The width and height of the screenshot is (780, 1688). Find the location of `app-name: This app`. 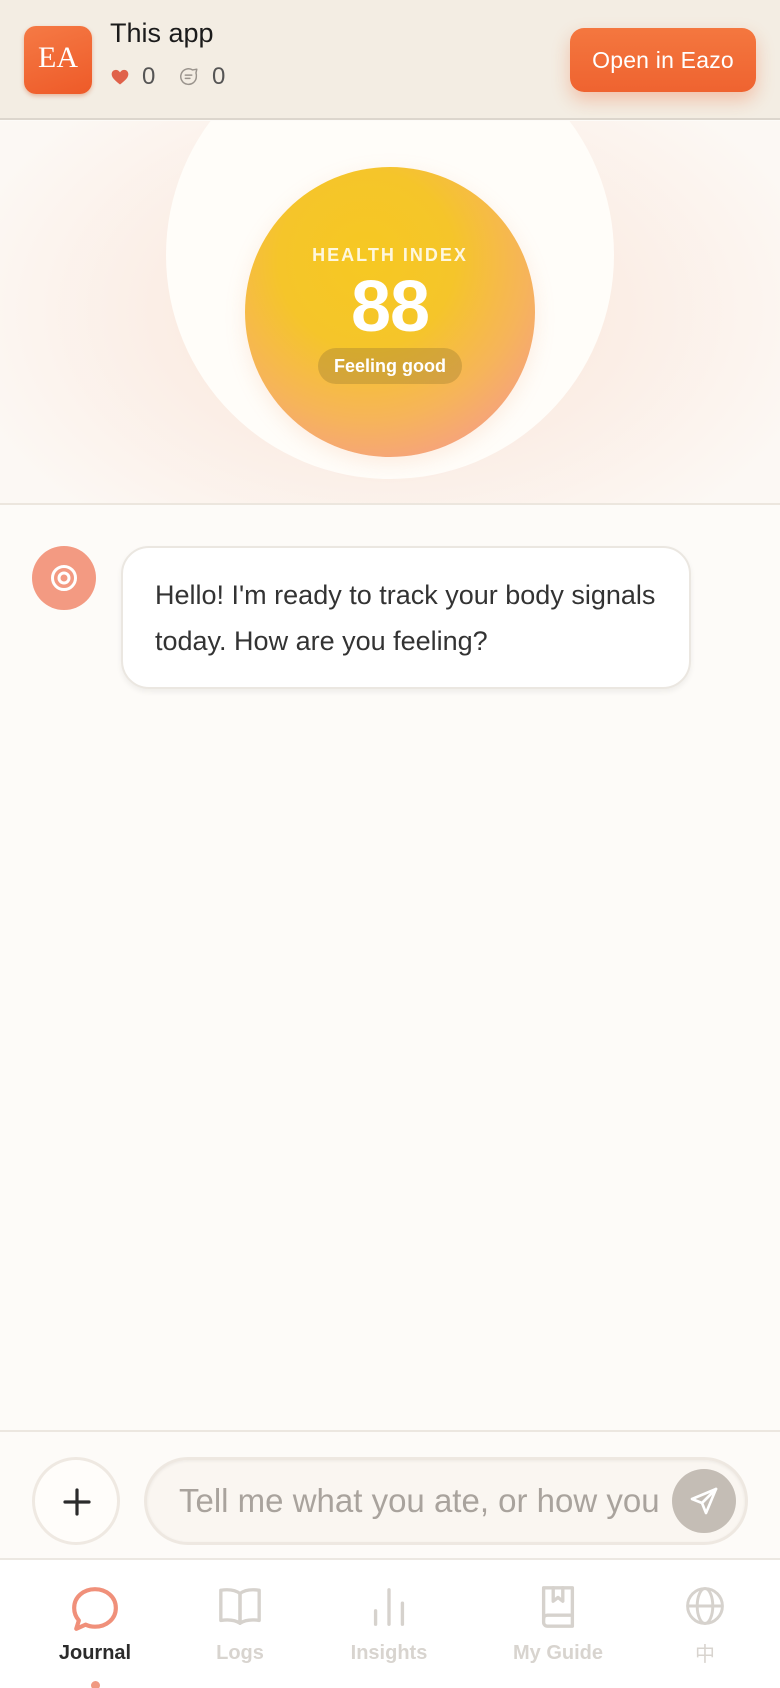

app-name: This app is located at coordinates (162, 33).